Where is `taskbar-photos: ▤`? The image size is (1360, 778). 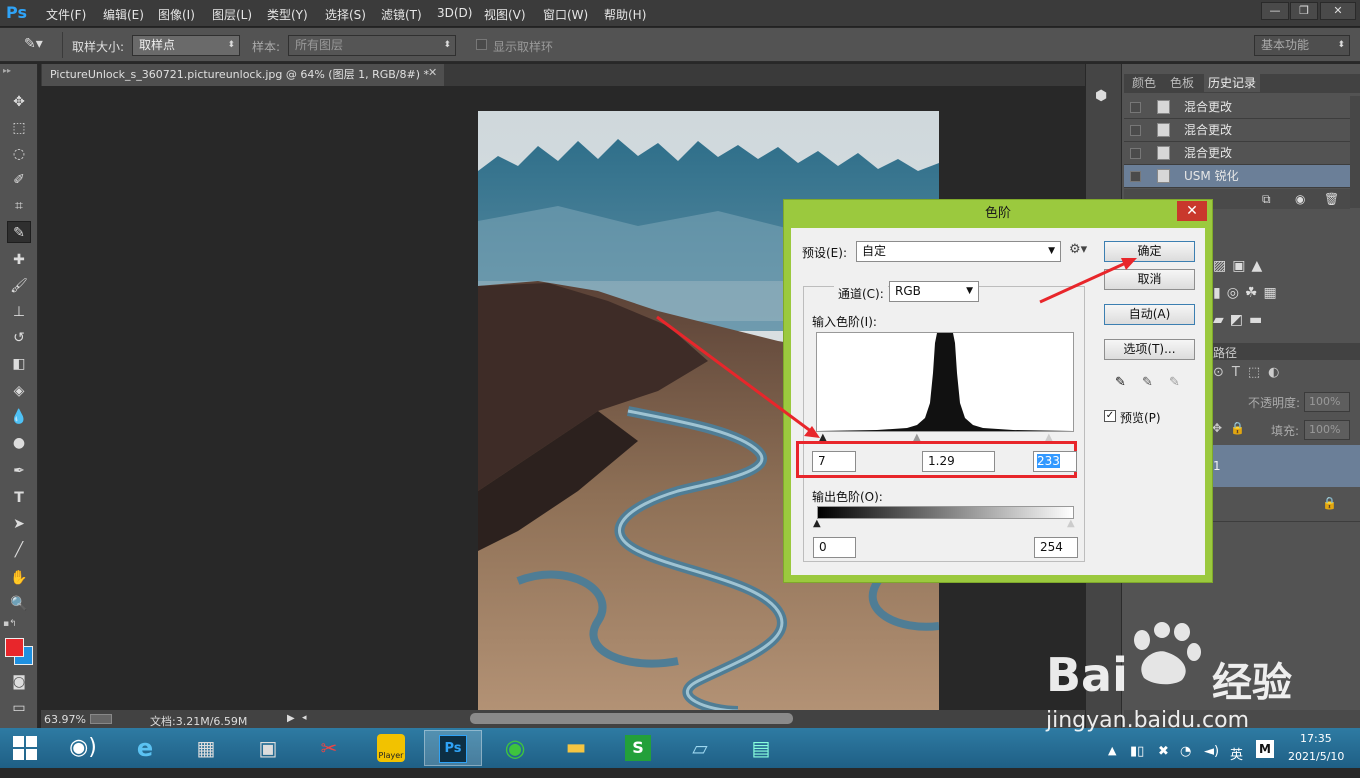 taskbar-photos: ▤ is located at coordinates (761, 748).